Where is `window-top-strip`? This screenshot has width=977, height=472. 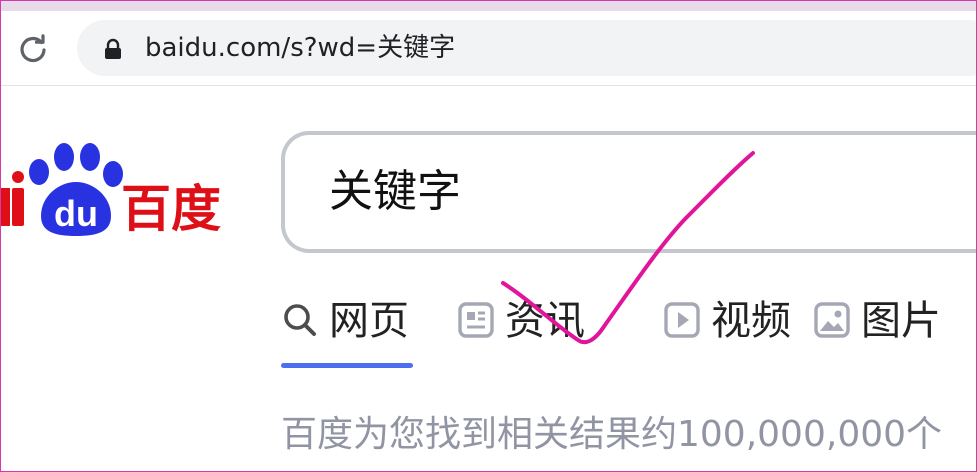
window-top-strip is located at coordinates (488, 6).